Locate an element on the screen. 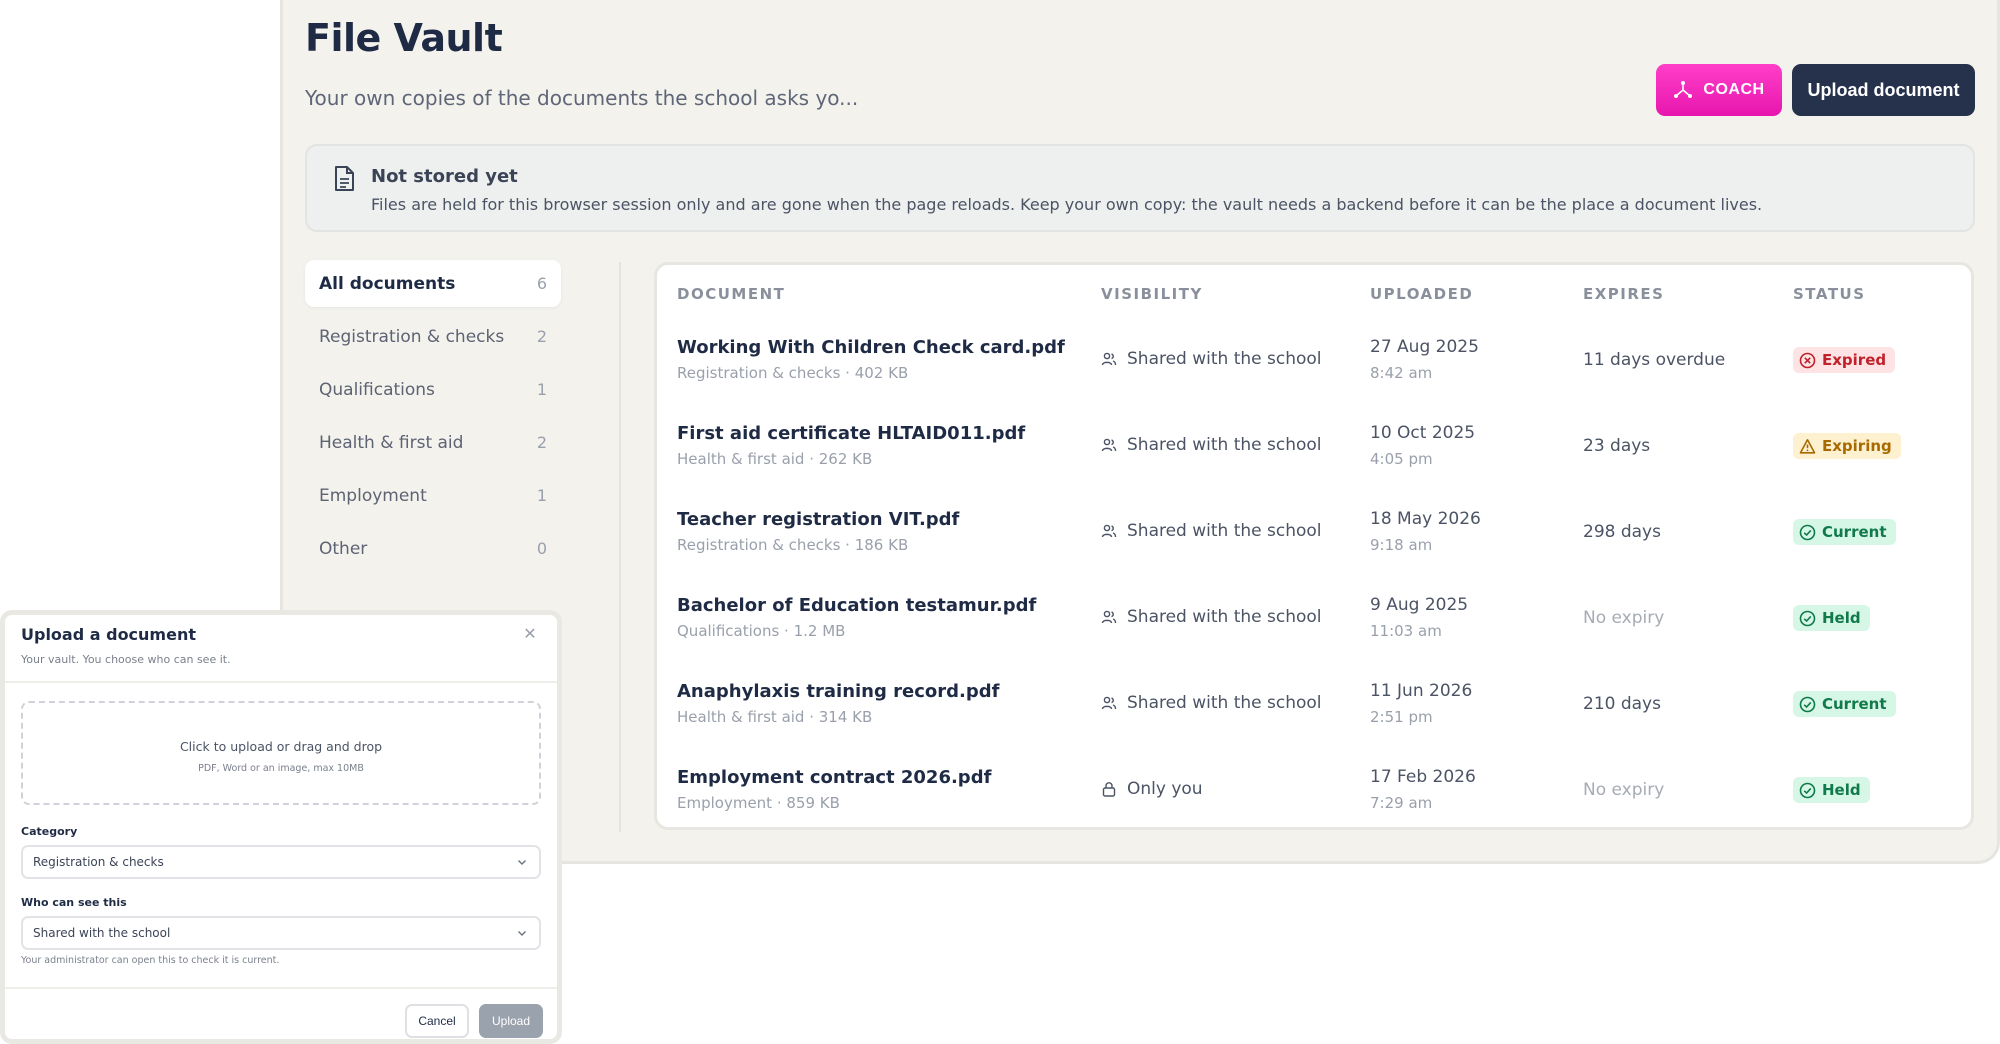 This screenshot has height=1044, width=2000. uploaded-date: 17 Feb 2026 is located at coordinates (1423, 777).